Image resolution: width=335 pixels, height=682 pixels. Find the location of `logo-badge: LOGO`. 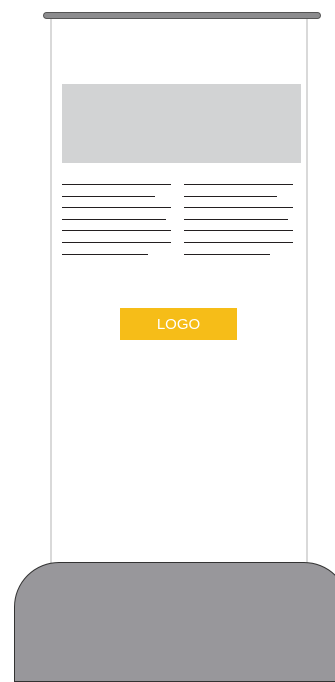

logo-badge: LOGO is located at coordinates (178, 324).